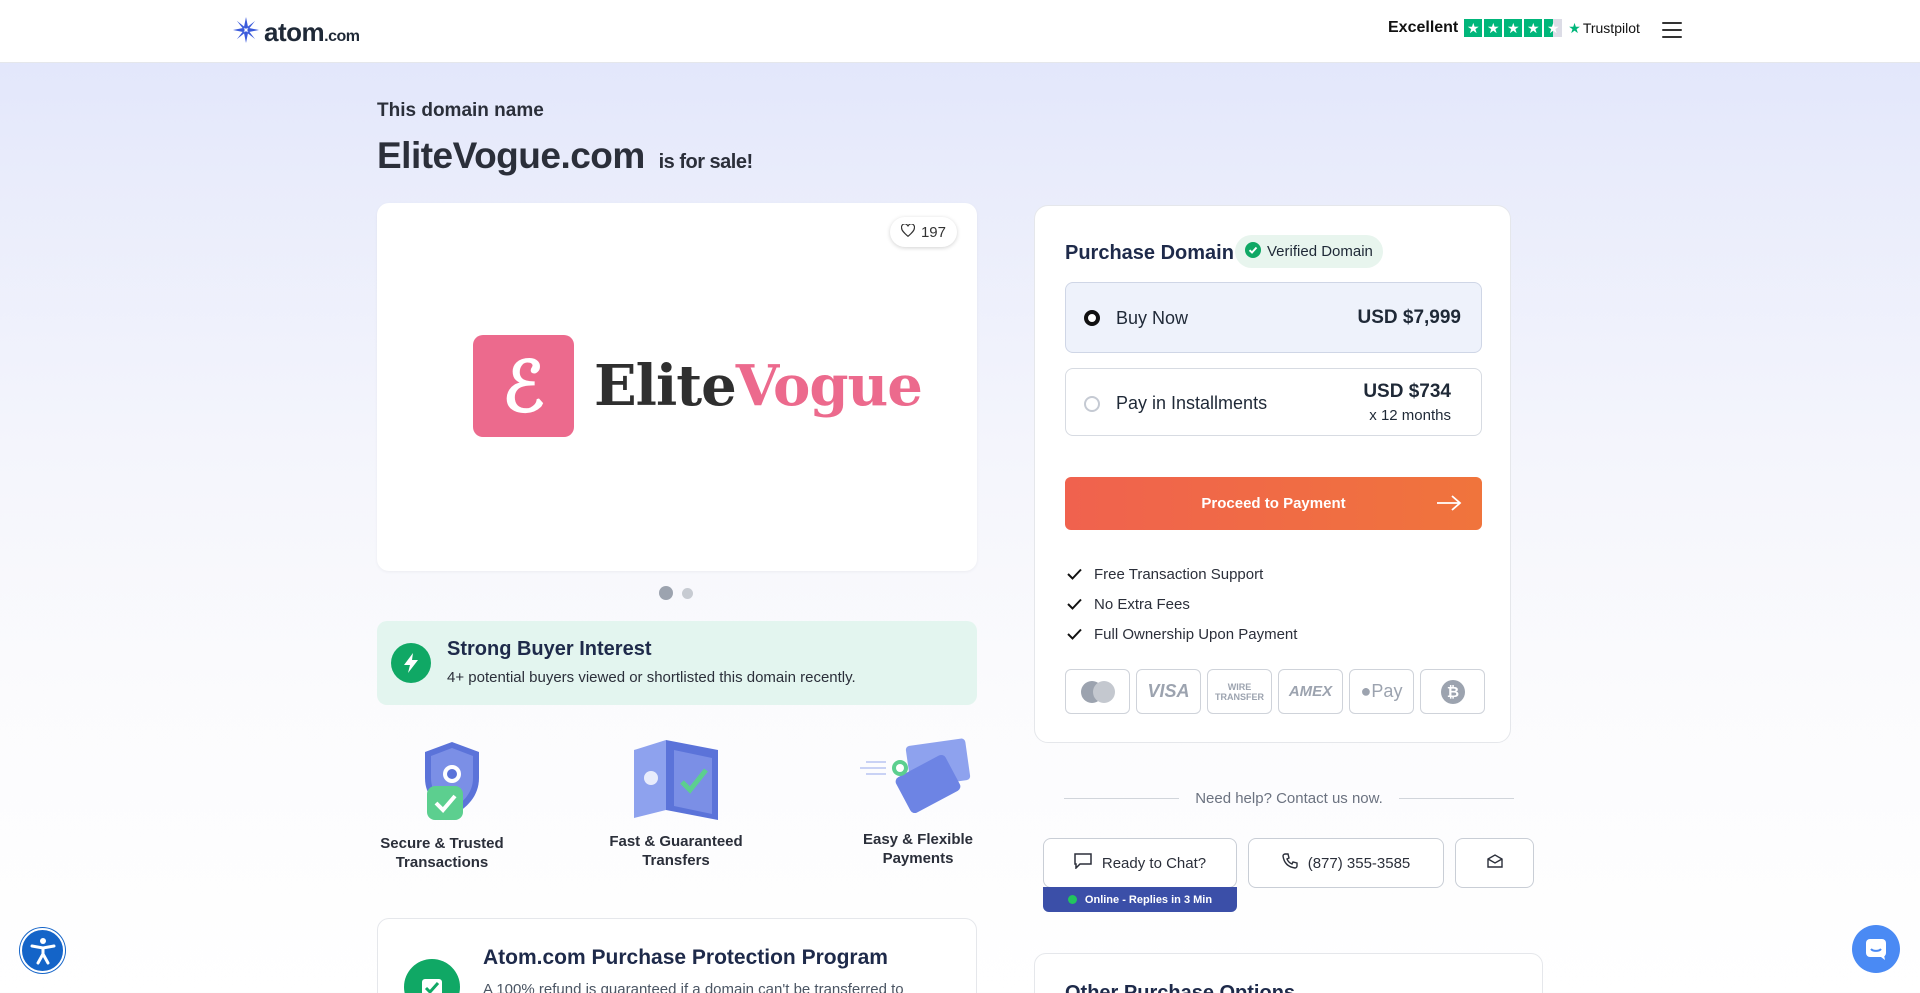 The height and width of the screenshot is (993, 1920). I want to click on bitcoin-icon: ₿, so click(1452, 691).